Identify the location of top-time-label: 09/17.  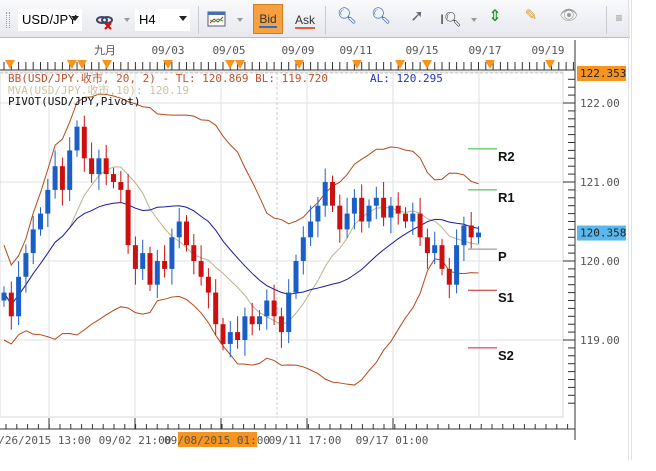
(484, 50).